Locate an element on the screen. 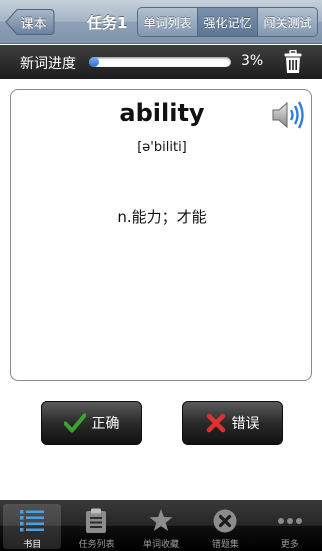  progress-percent: 3% is located at coordinates (252, 61).